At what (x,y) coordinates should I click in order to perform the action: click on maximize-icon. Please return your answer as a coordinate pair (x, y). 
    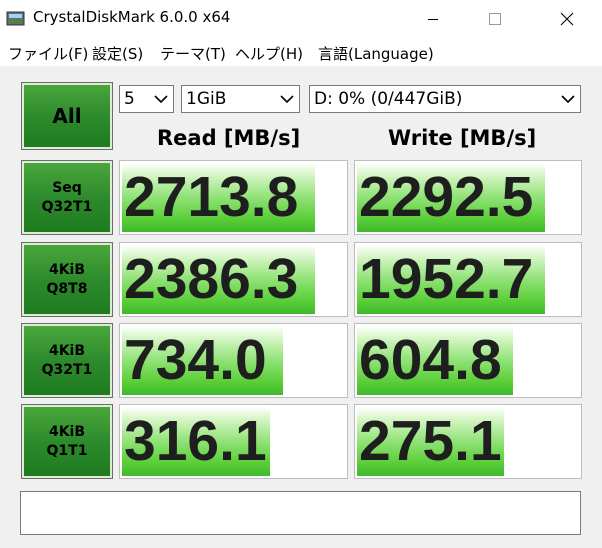
    Looking at the image, I should click on (495, 19).